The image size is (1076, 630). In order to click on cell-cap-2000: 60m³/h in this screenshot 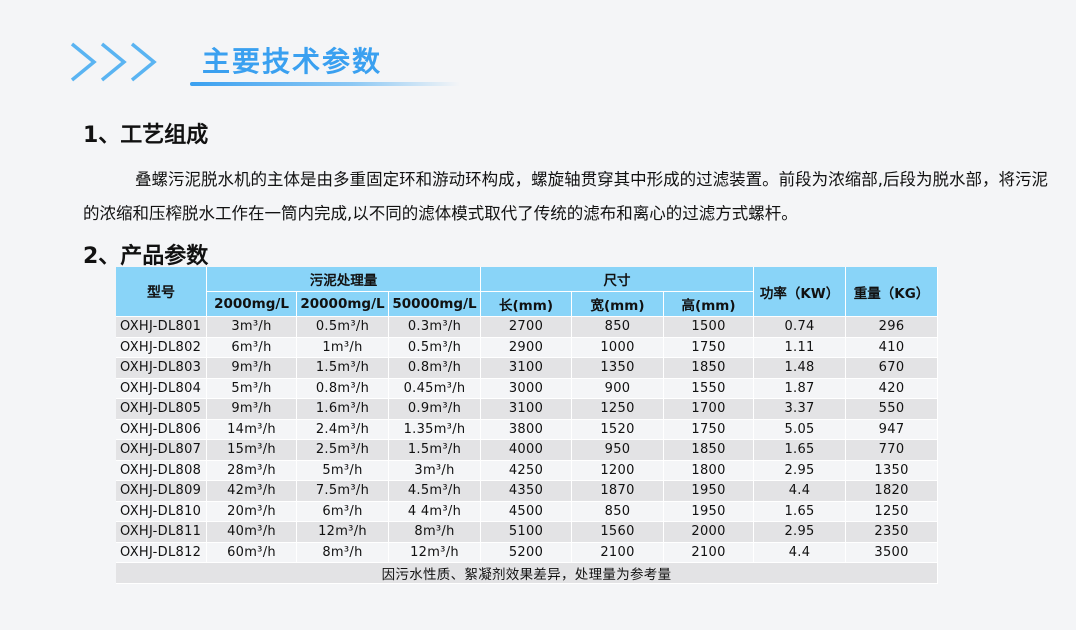, I will do `click(252, 552)`.